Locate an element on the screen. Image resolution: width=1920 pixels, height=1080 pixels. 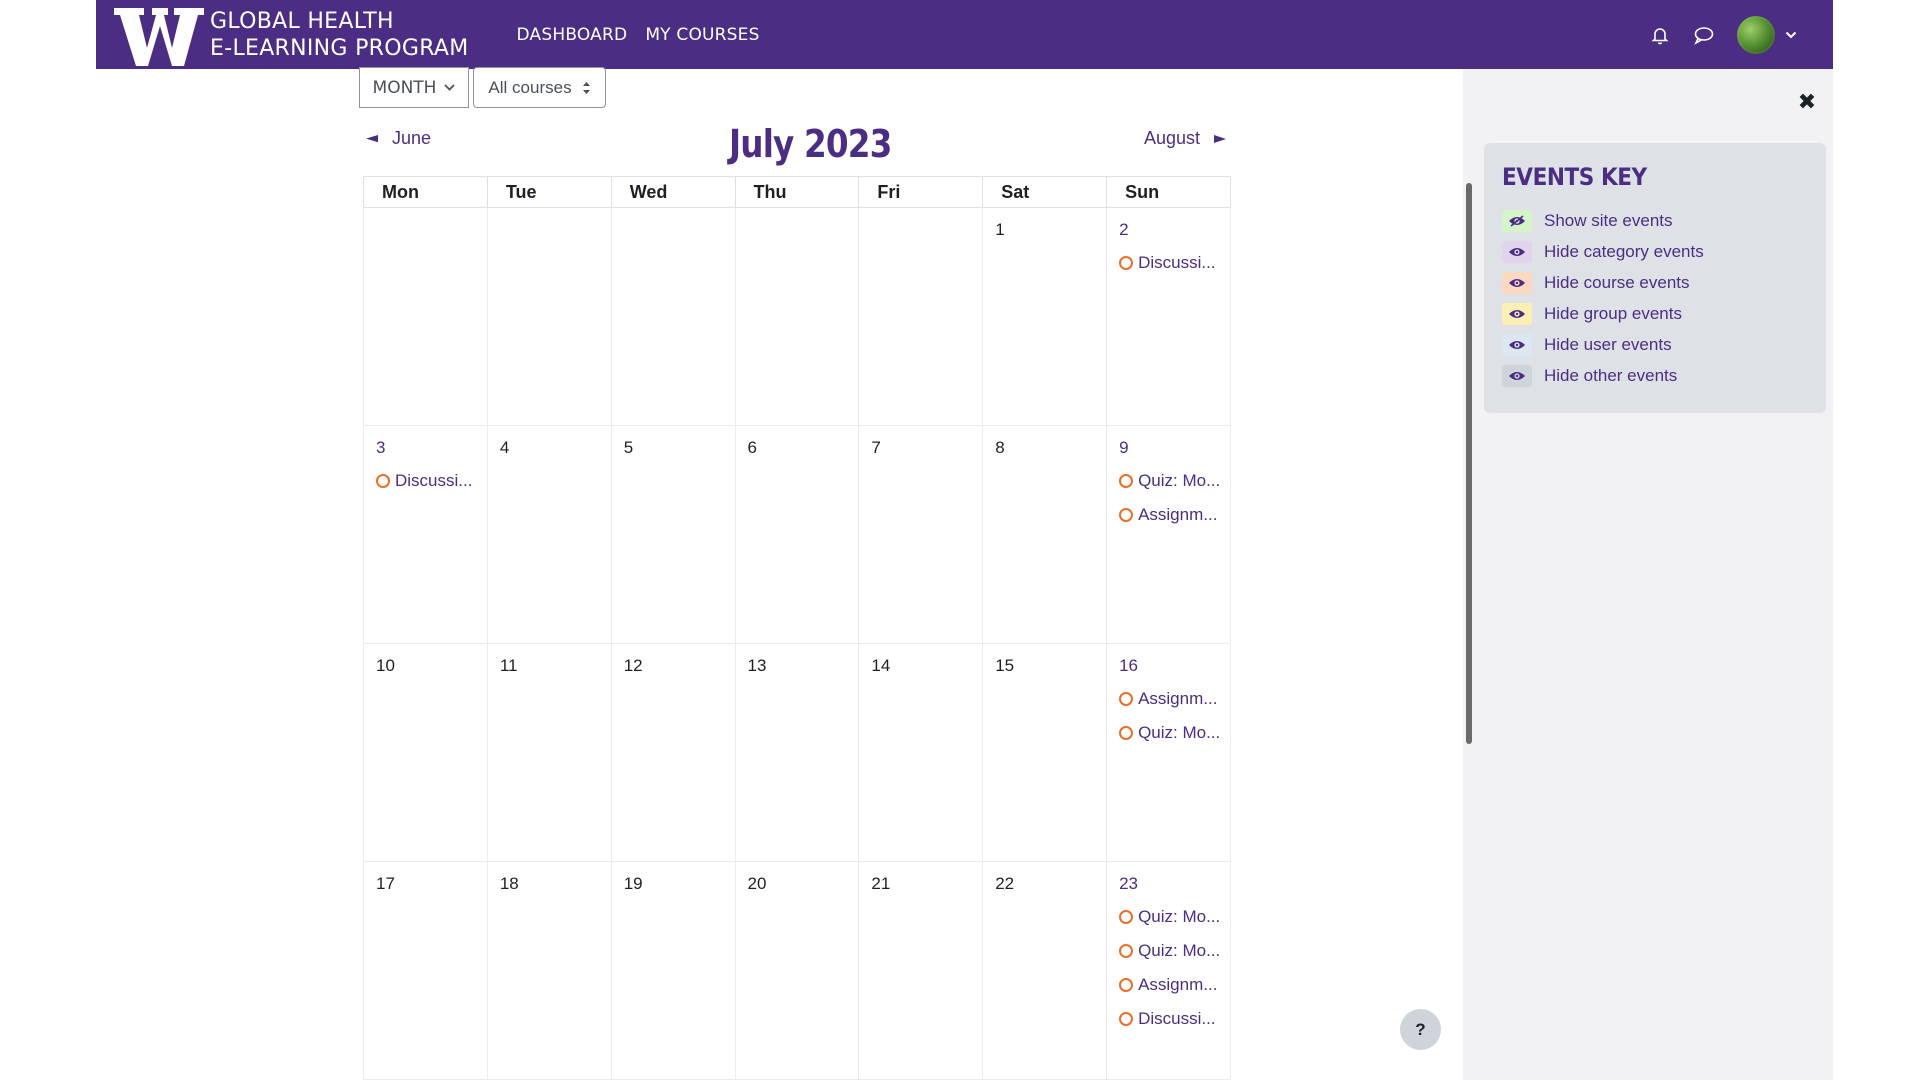
notifications-bell-icon is located at coordinates (1660, 35).